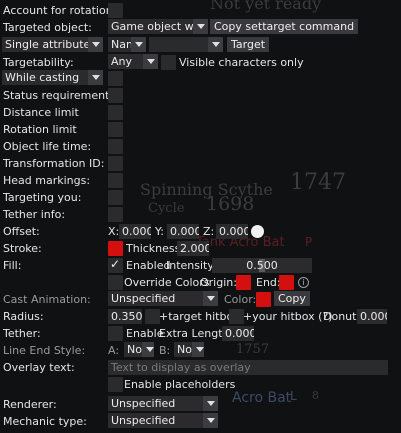 This screenshot has height=433, width=401. I want to click on row-stroke: Stroke: Thickness: 2.000, so click(200, 248).